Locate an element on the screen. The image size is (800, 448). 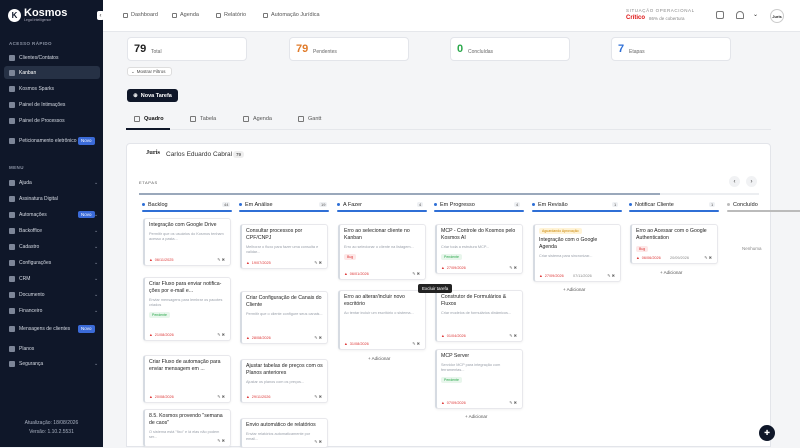
new-task-button: ⊕ Nova Tarefa is located at coordinates (152, 95).